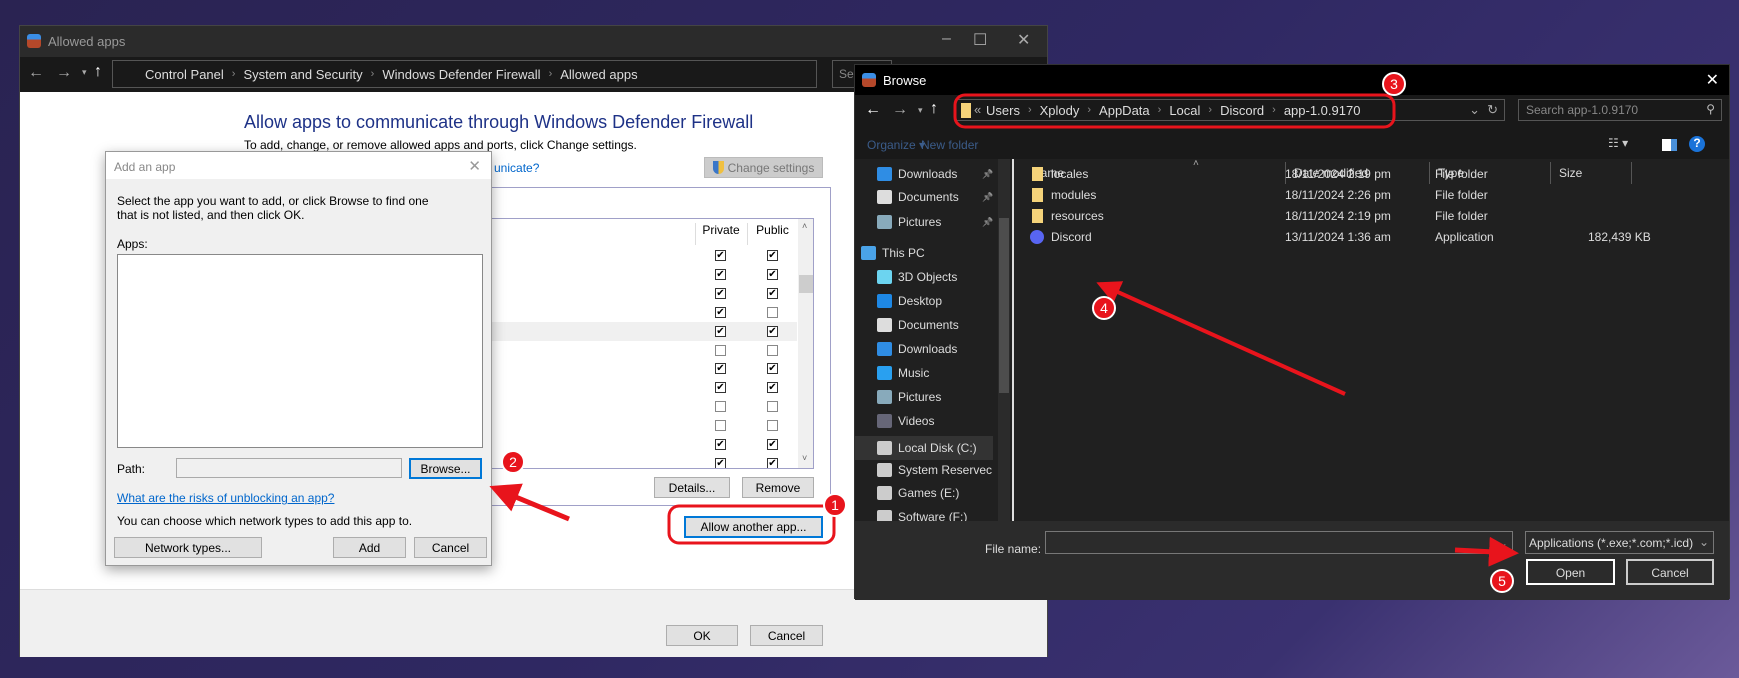 This screenshot has width=1739, height=678. I want to click on step-number: 1, so click(835, 505).